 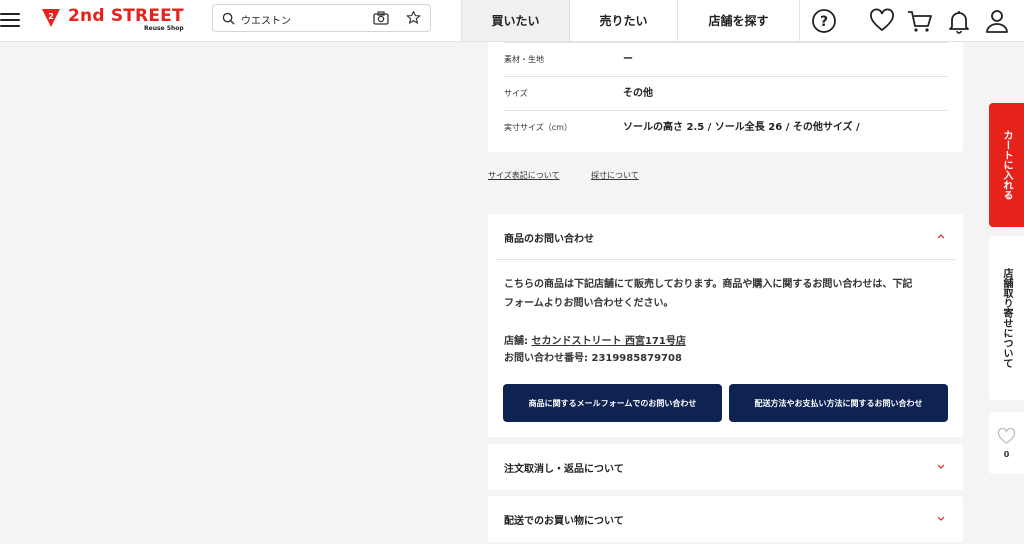 I want to click on spec-row: 素材・生地 ー, so click(x=726, y=60).